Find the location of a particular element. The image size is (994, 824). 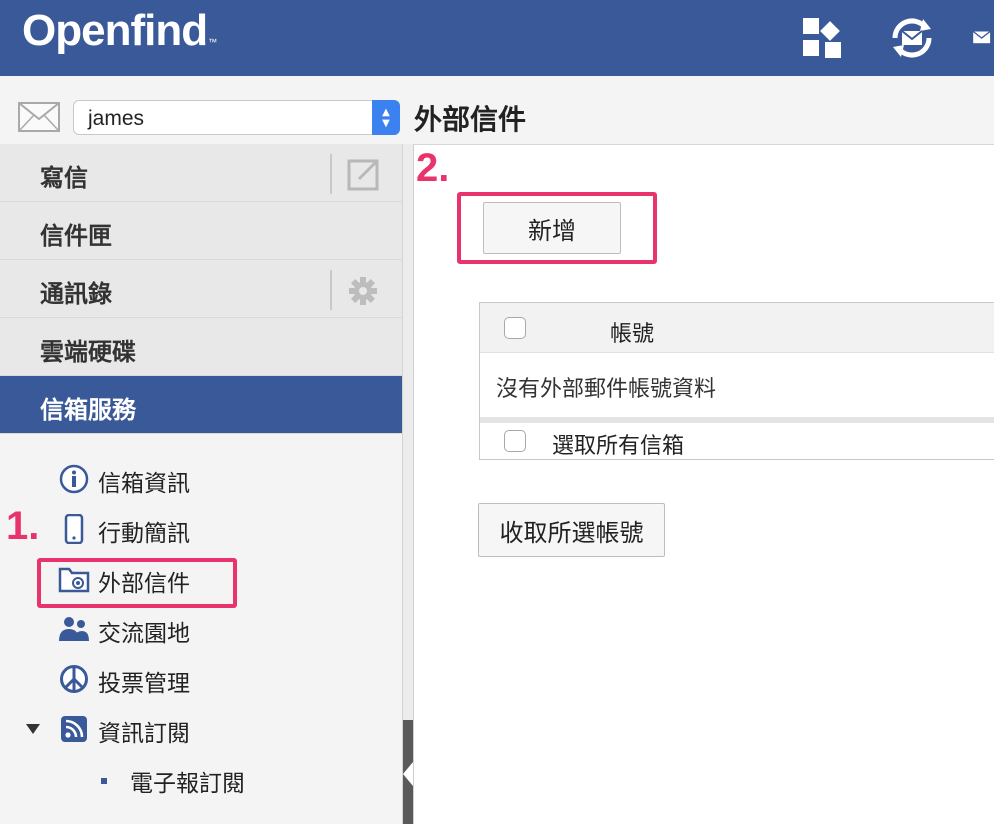

users-icon is located at coordinates (74, 629).